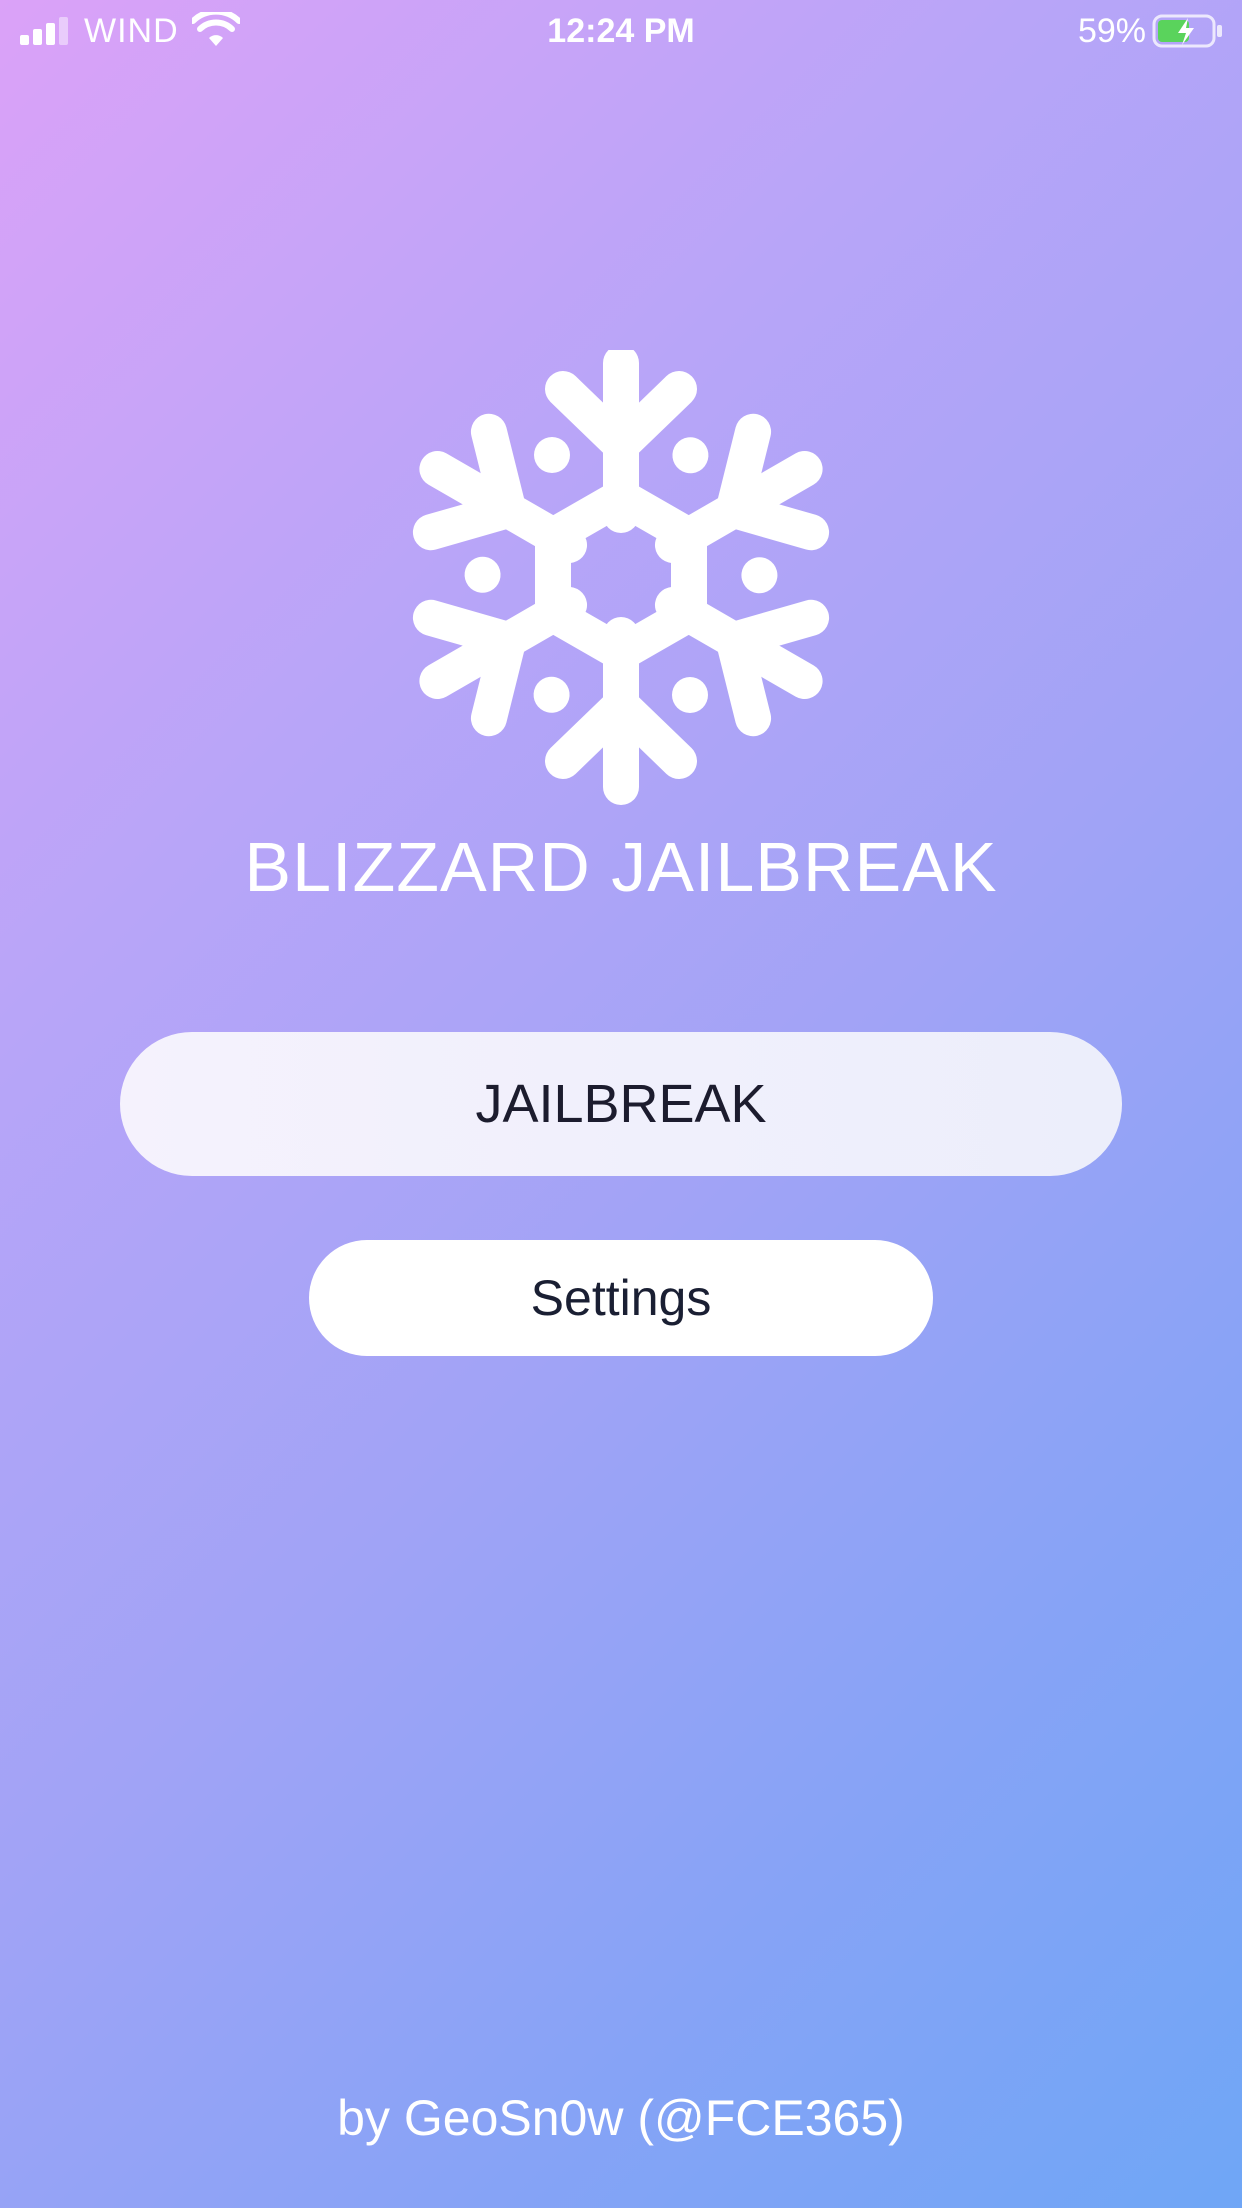  Describe the element at coordinates (621, 867) in the screenshot. I see `app-title: BLIZZARD JAILBREAK` at that location.